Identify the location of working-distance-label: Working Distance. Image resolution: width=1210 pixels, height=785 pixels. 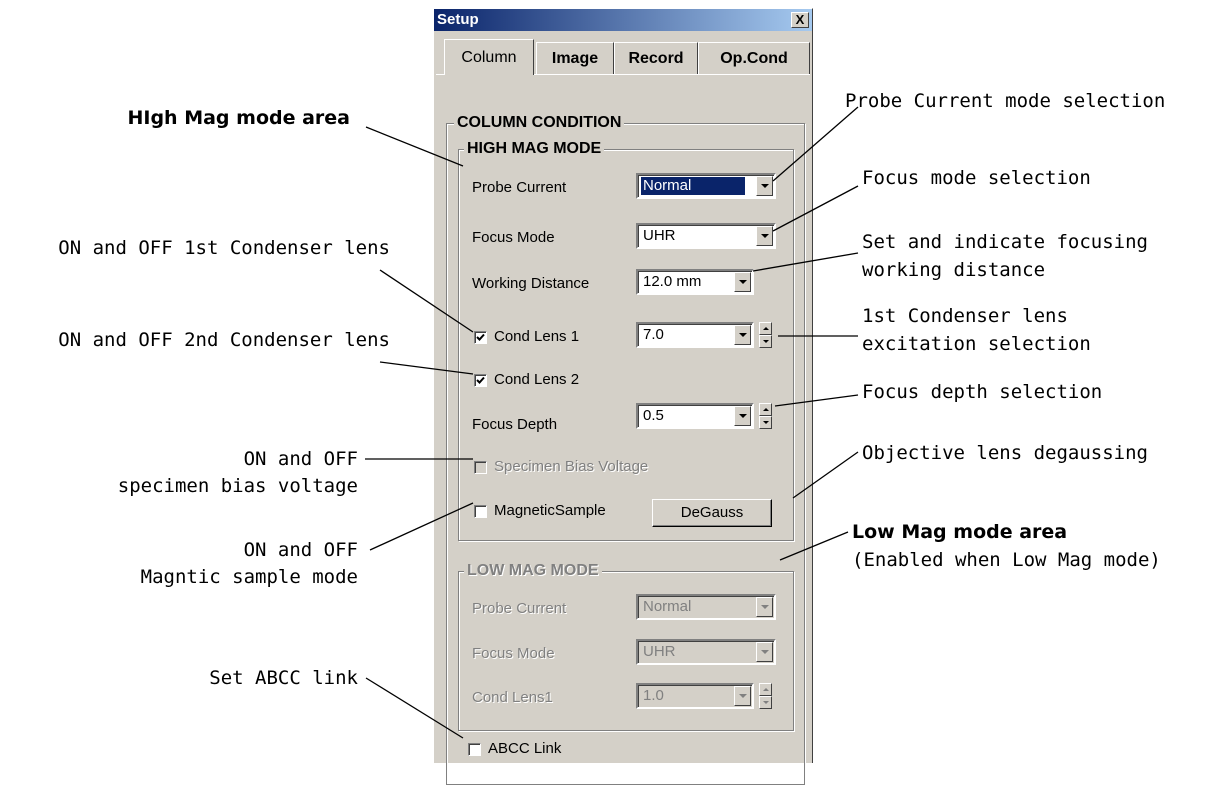
(531, 283).